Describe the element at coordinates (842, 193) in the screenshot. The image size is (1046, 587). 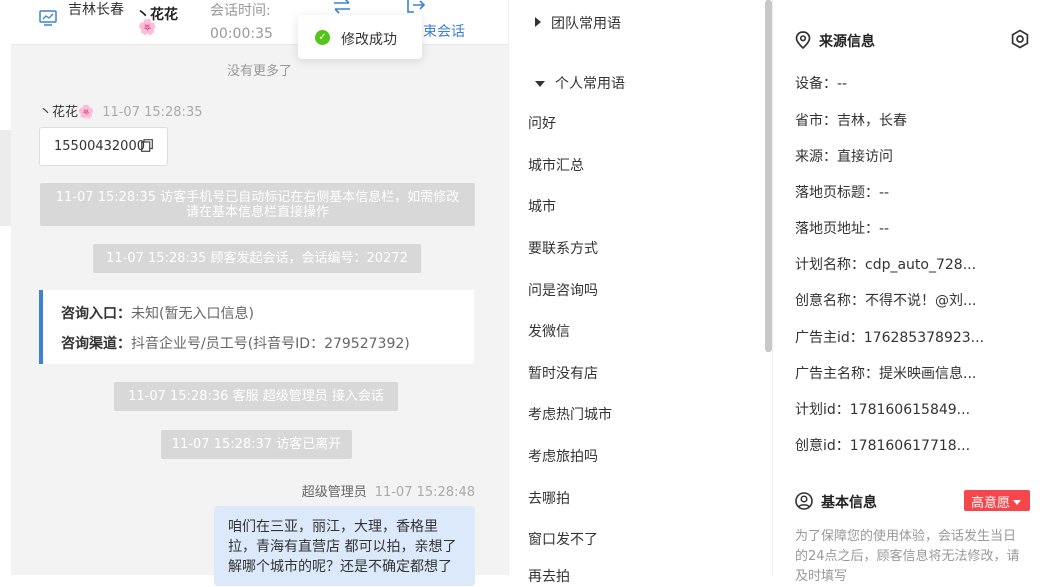
I see `info-row: 落地页标题：--` at that location.